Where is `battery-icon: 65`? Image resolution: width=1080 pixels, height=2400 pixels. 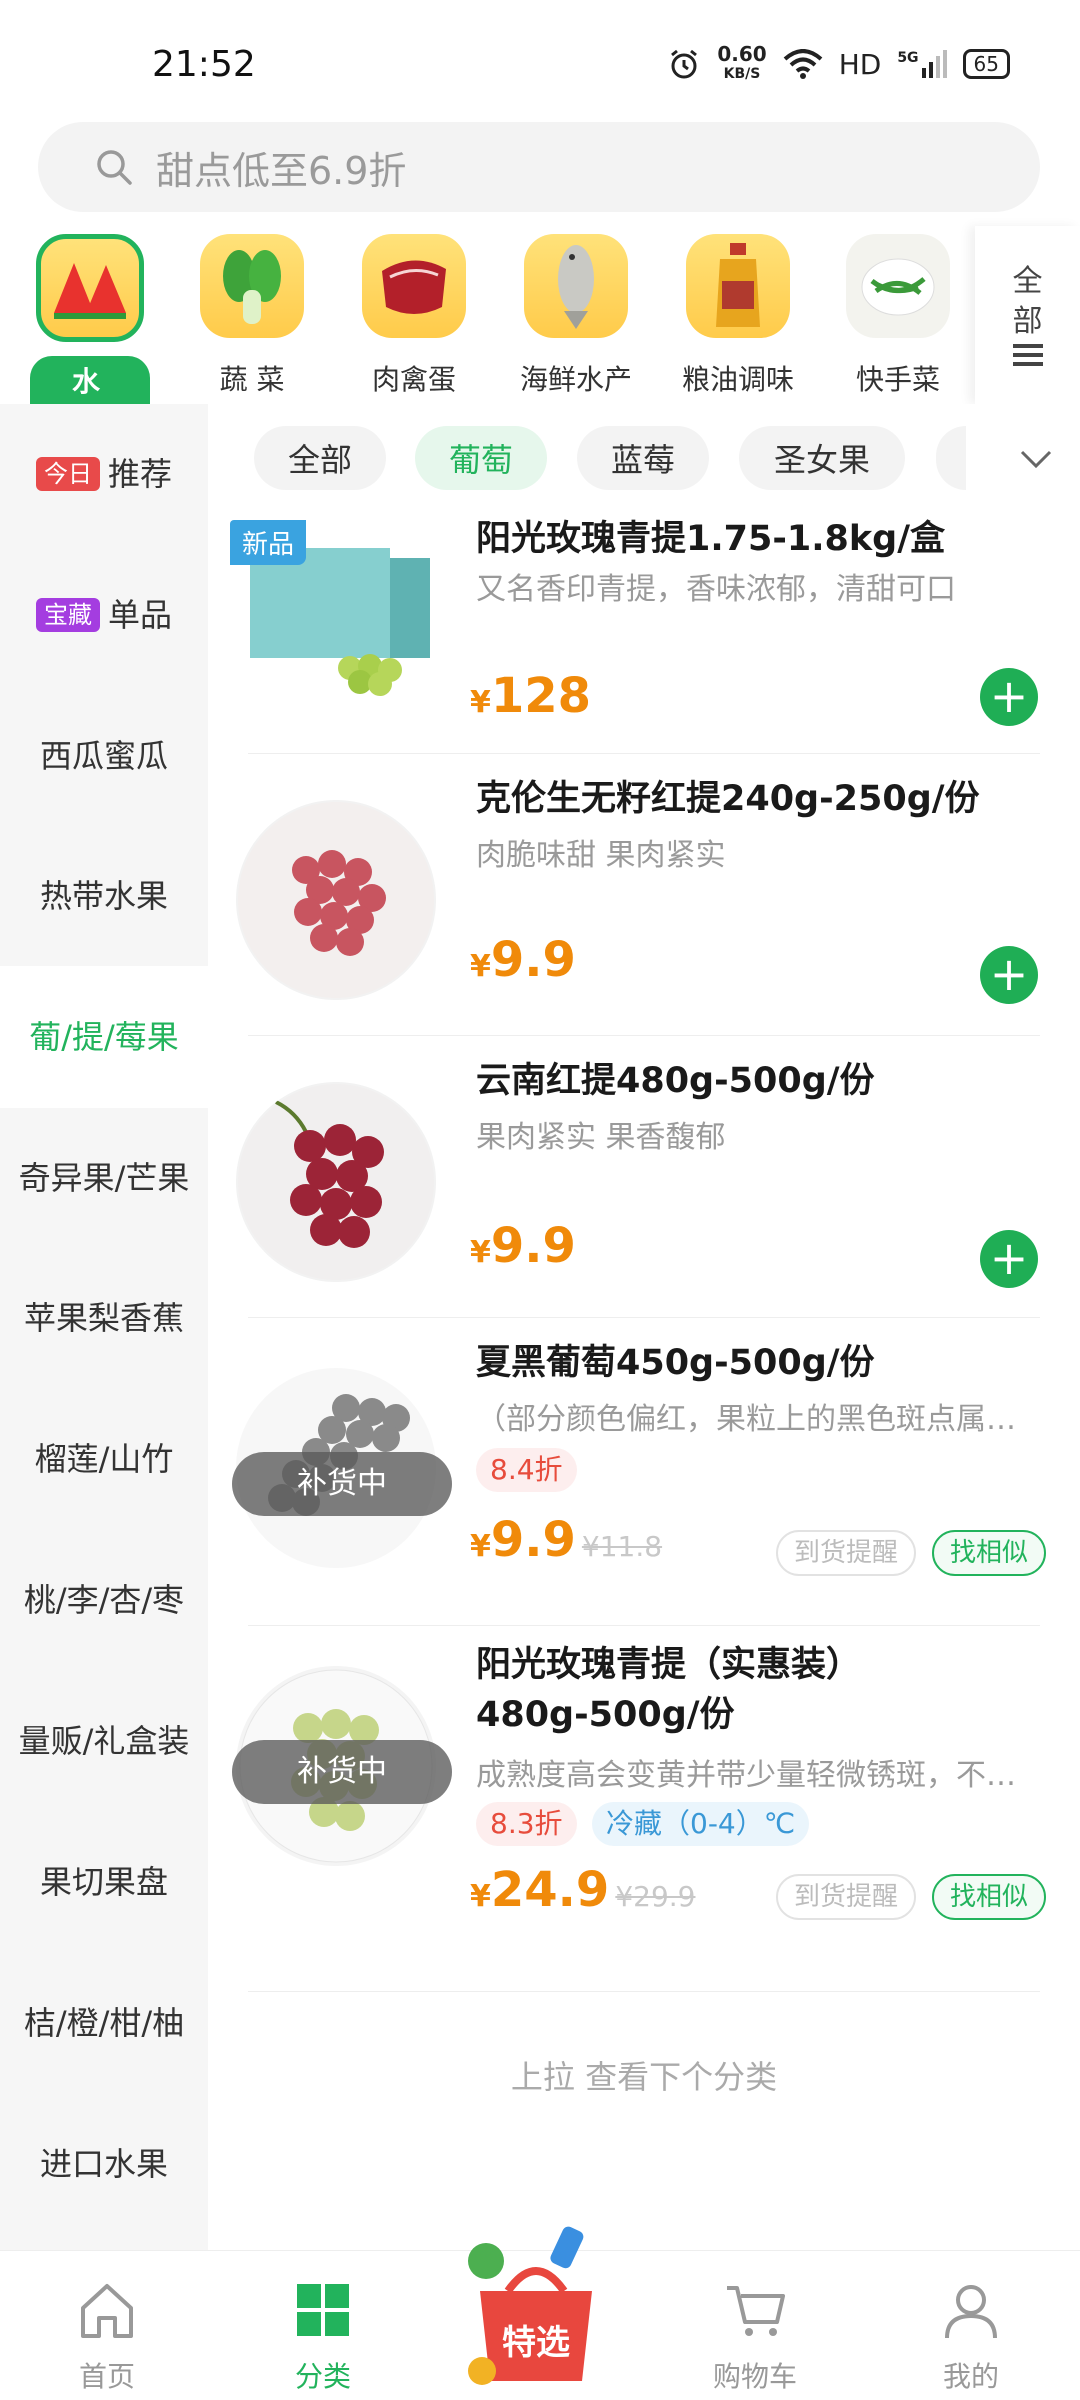 battery-icon: 65 is located at coordinates (986, 64).